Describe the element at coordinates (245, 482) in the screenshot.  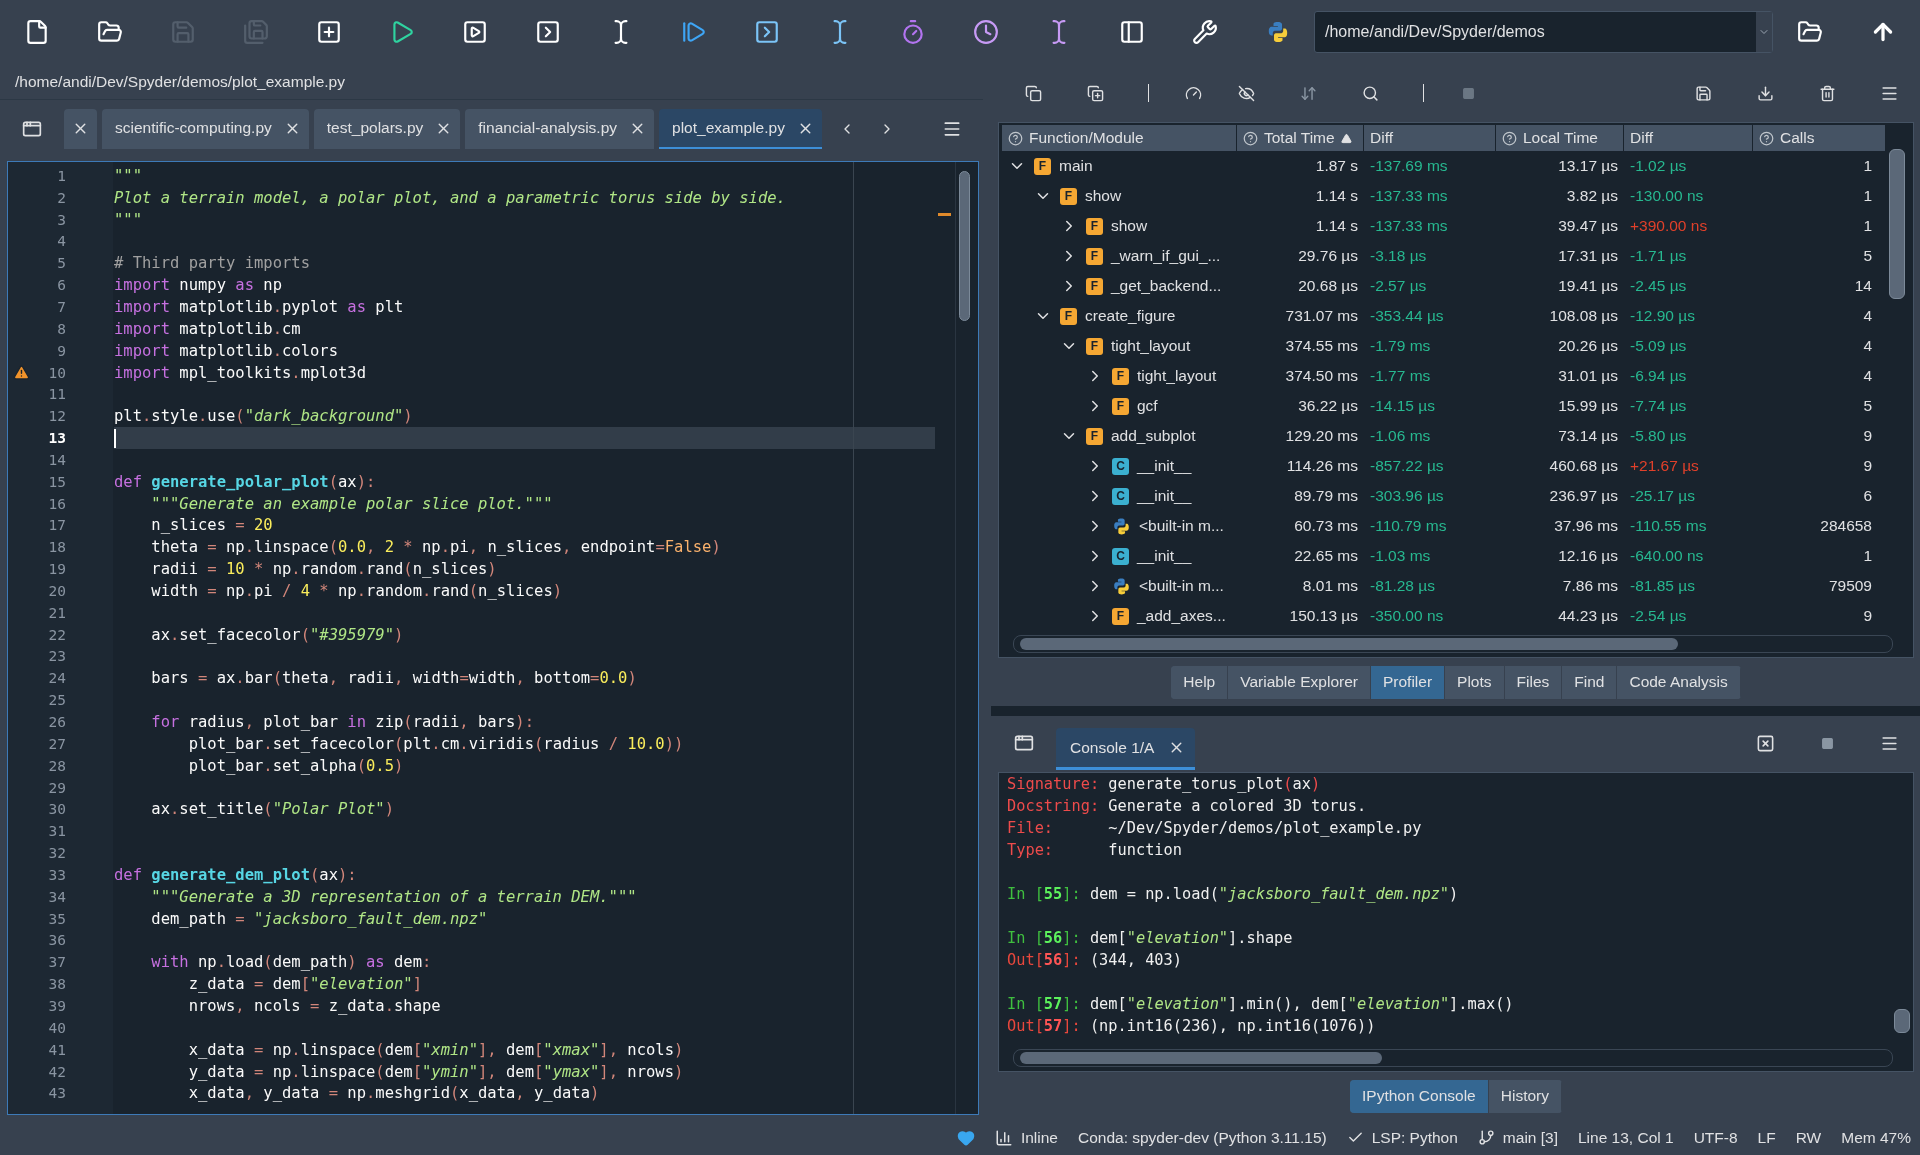
I see `code-line: def generate_polar_plot(ax):` at that location.